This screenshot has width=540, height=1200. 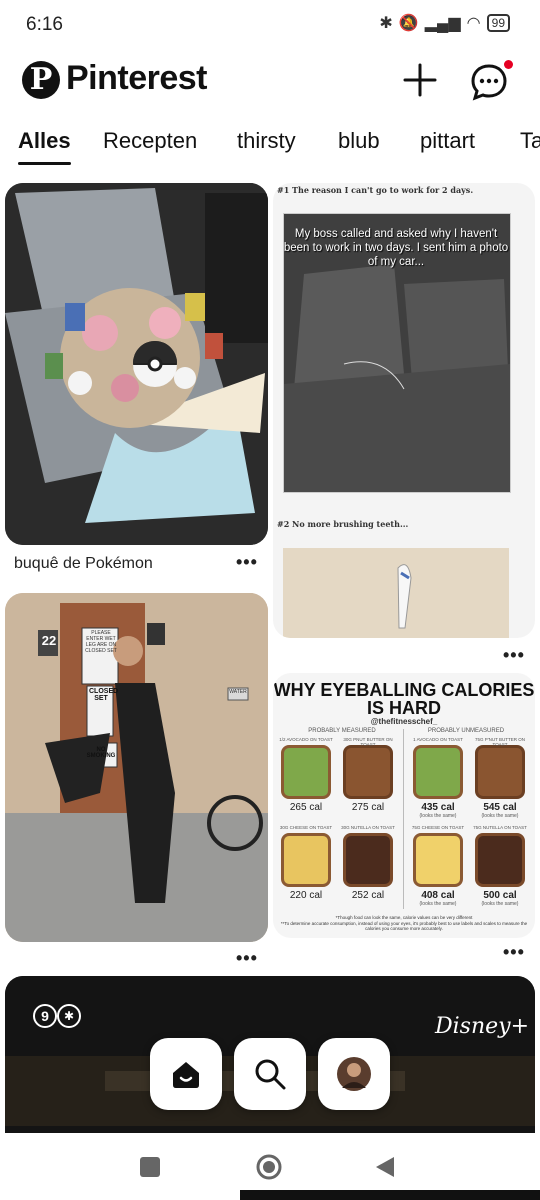 I want to click on tab-ta: Ta, so click(x=530, y=141).